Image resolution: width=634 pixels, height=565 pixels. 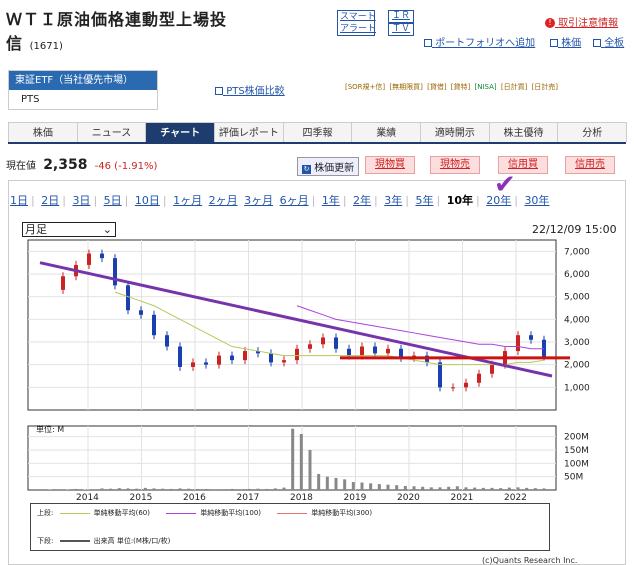 I want to click on y-tick-label: 3,000, so click(x=577, y=343).